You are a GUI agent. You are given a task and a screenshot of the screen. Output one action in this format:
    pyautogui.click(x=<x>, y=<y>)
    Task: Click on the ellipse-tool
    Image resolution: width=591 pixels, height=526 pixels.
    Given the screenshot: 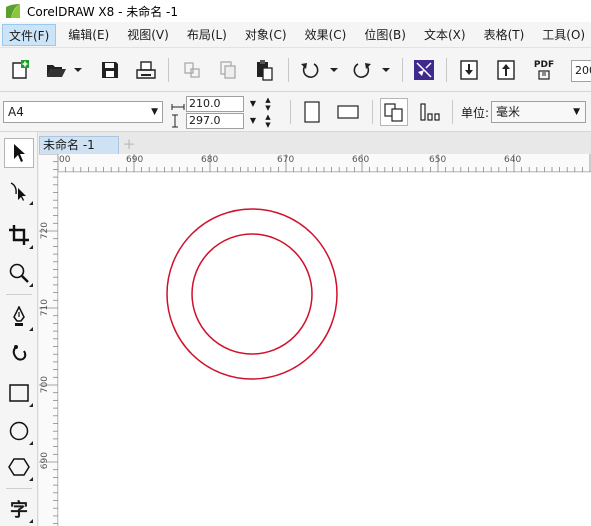 What is the action you would take?
    pyautogui.click(x=19, y=431)
    